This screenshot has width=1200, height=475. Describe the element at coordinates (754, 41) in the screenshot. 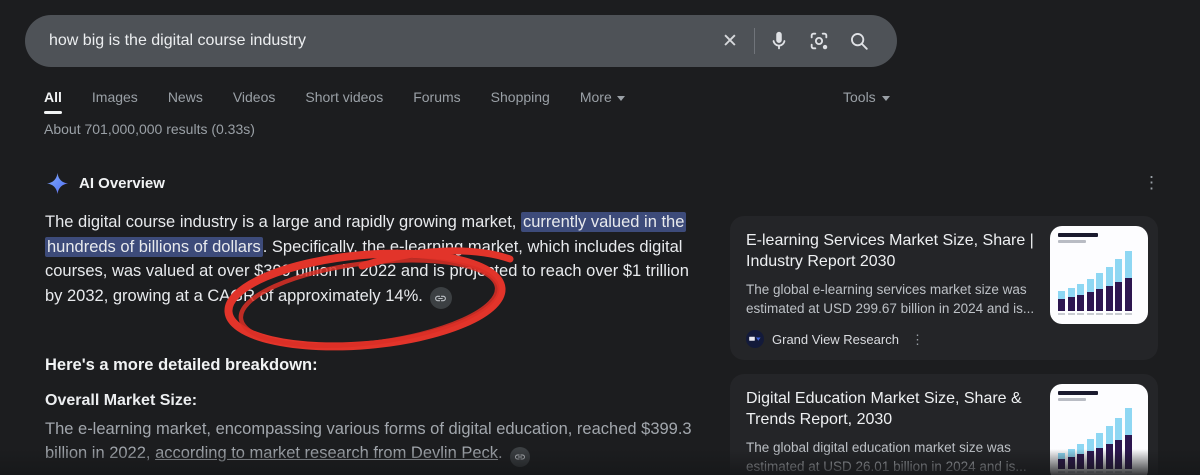

I see `search-divider` at that location.